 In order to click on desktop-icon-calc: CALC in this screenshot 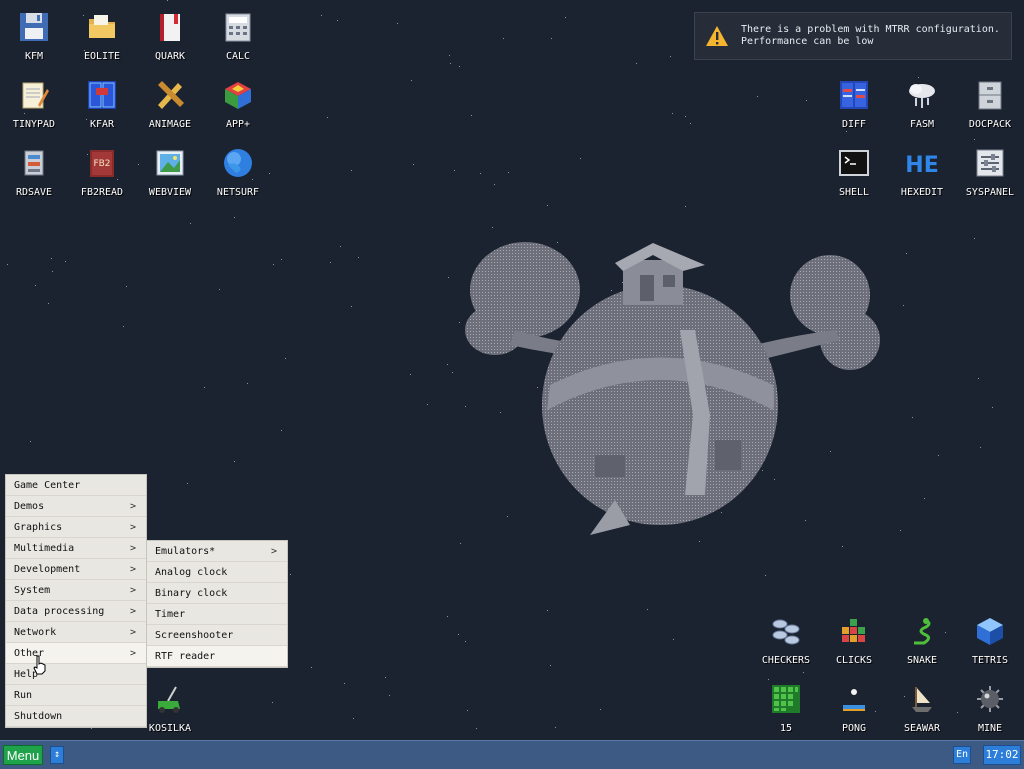, I will do `click(238, 38)`.